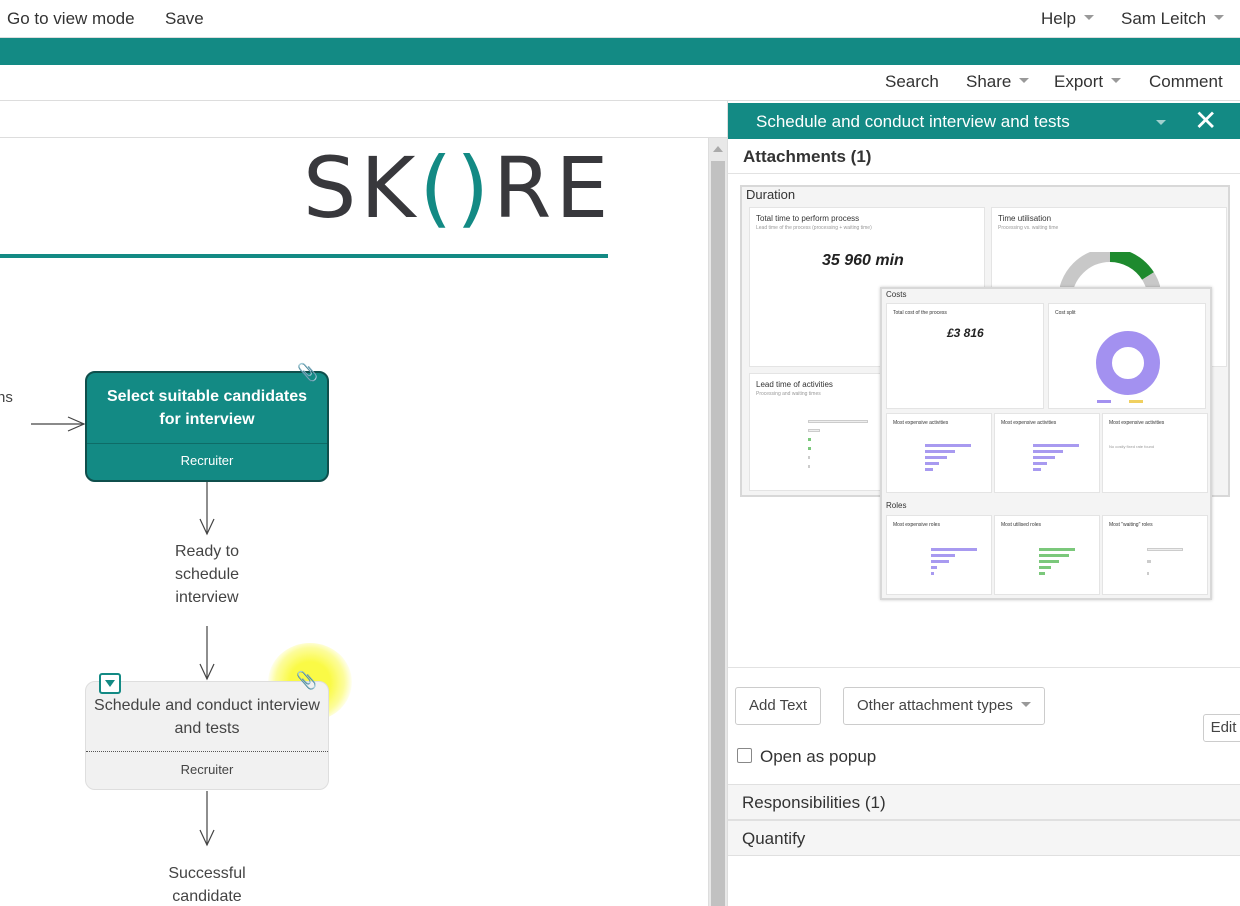 The width and height of the screenshot is (1240, 906). I want to click on expensive-activities-card-1: Most expensive activities, so click(939, 453).